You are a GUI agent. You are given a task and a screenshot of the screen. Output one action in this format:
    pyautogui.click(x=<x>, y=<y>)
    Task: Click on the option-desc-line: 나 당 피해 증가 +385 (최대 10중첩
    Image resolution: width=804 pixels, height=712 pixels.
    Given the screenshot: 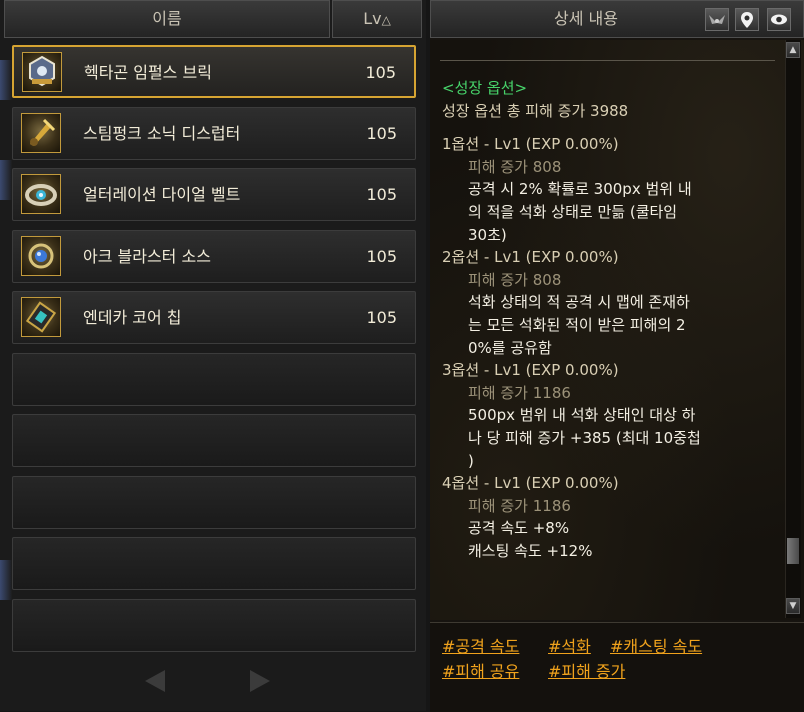 What is the action you would take?
    pyautogui.click(x=584, y=437)
    